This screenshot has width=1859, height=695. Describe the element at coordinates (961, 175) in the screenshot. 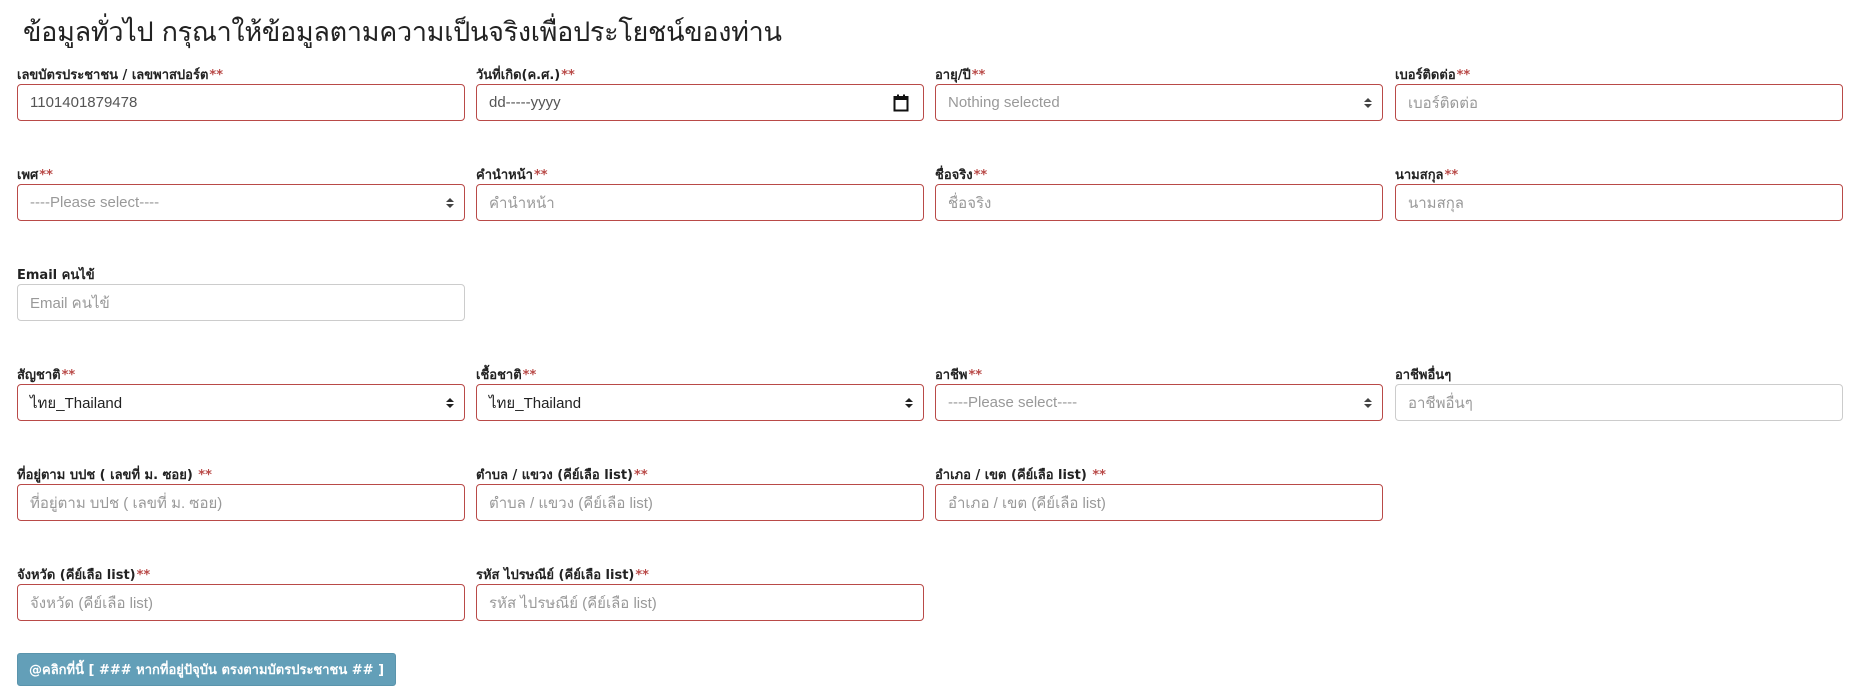

I see `first-name-label: ชื่อจริง**` at that location.